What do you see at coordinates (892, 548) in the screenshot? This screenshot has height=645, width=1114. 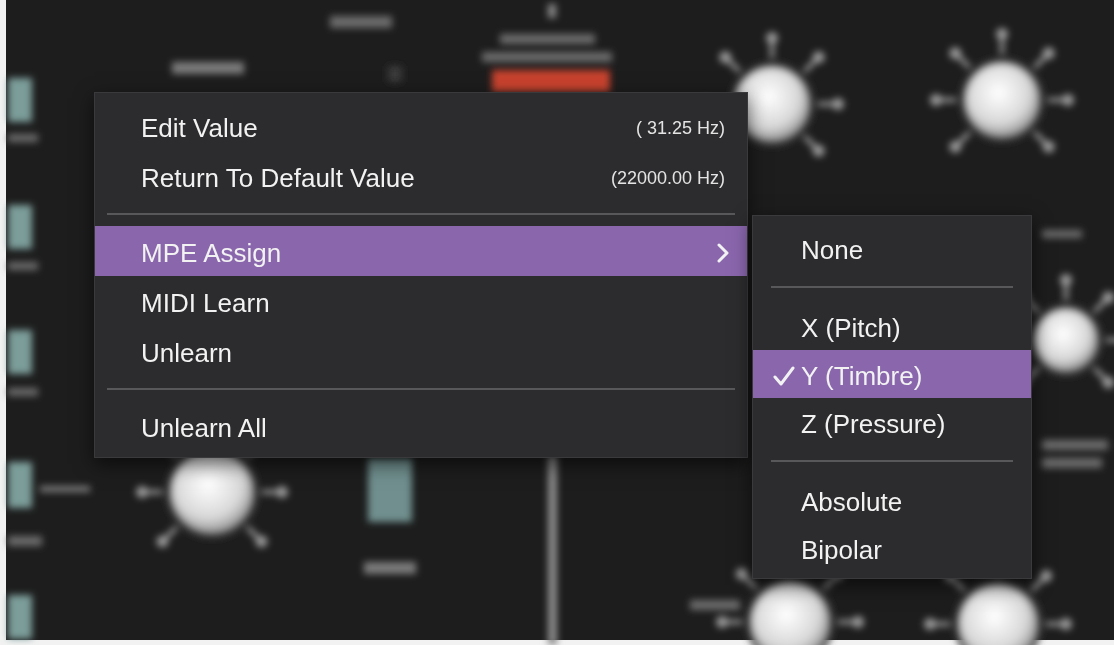 I see `menu-item: Bipolar` at bounding box center [892, 548].